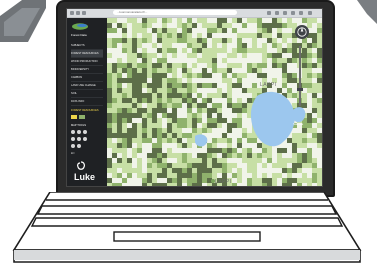  I want to click on pan-tool-icon, so click(73, 132).